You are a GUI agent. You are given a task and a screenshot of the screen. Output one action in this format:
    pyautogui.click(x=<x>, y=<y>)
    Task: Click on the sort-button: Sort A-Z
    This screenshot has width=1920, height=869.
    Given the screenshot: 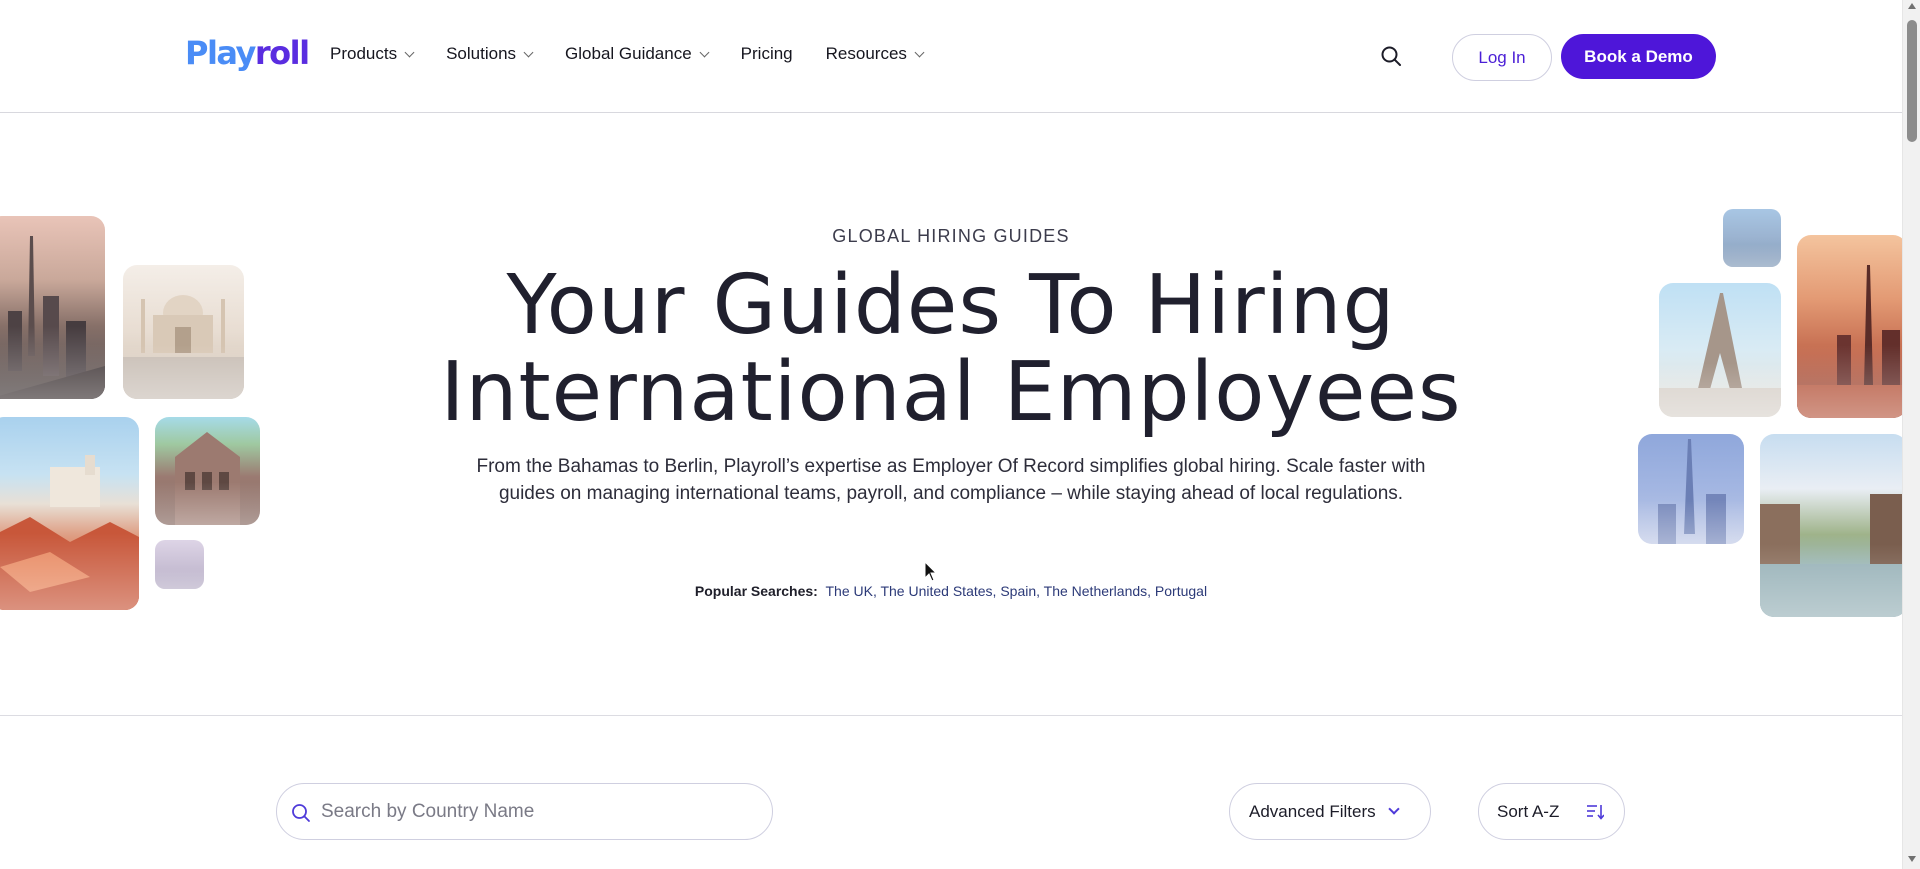 What is the action you would take?
    pyautogui.click(x=1551, y=811)
    